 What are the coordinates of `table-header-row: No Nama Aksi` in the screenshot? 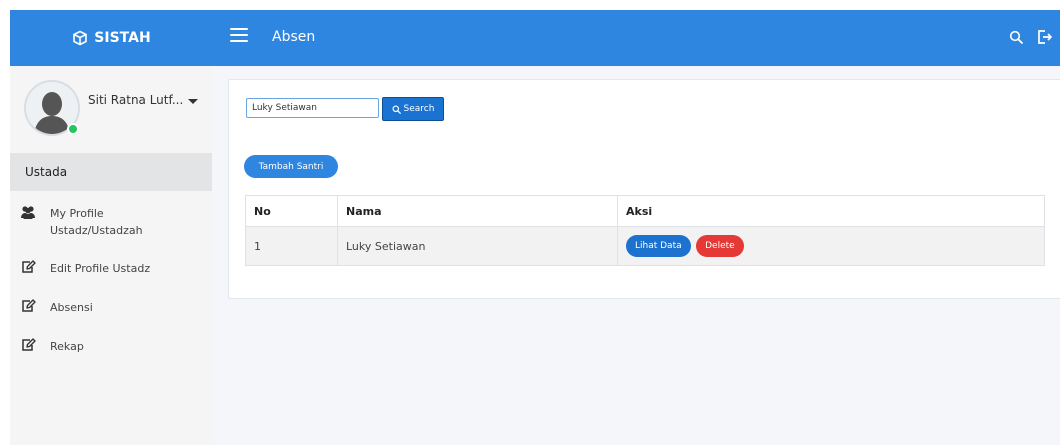 It's located at (645, 211).